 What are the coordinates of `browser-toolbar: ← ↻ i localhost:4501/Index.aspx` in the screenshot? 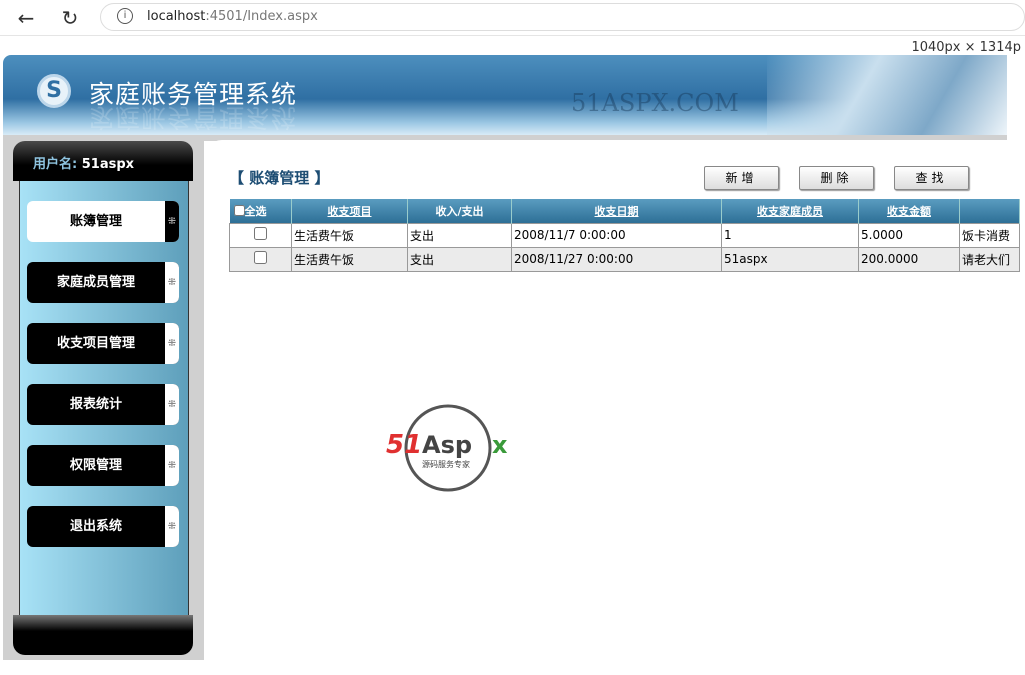 It's located at (512, 18).